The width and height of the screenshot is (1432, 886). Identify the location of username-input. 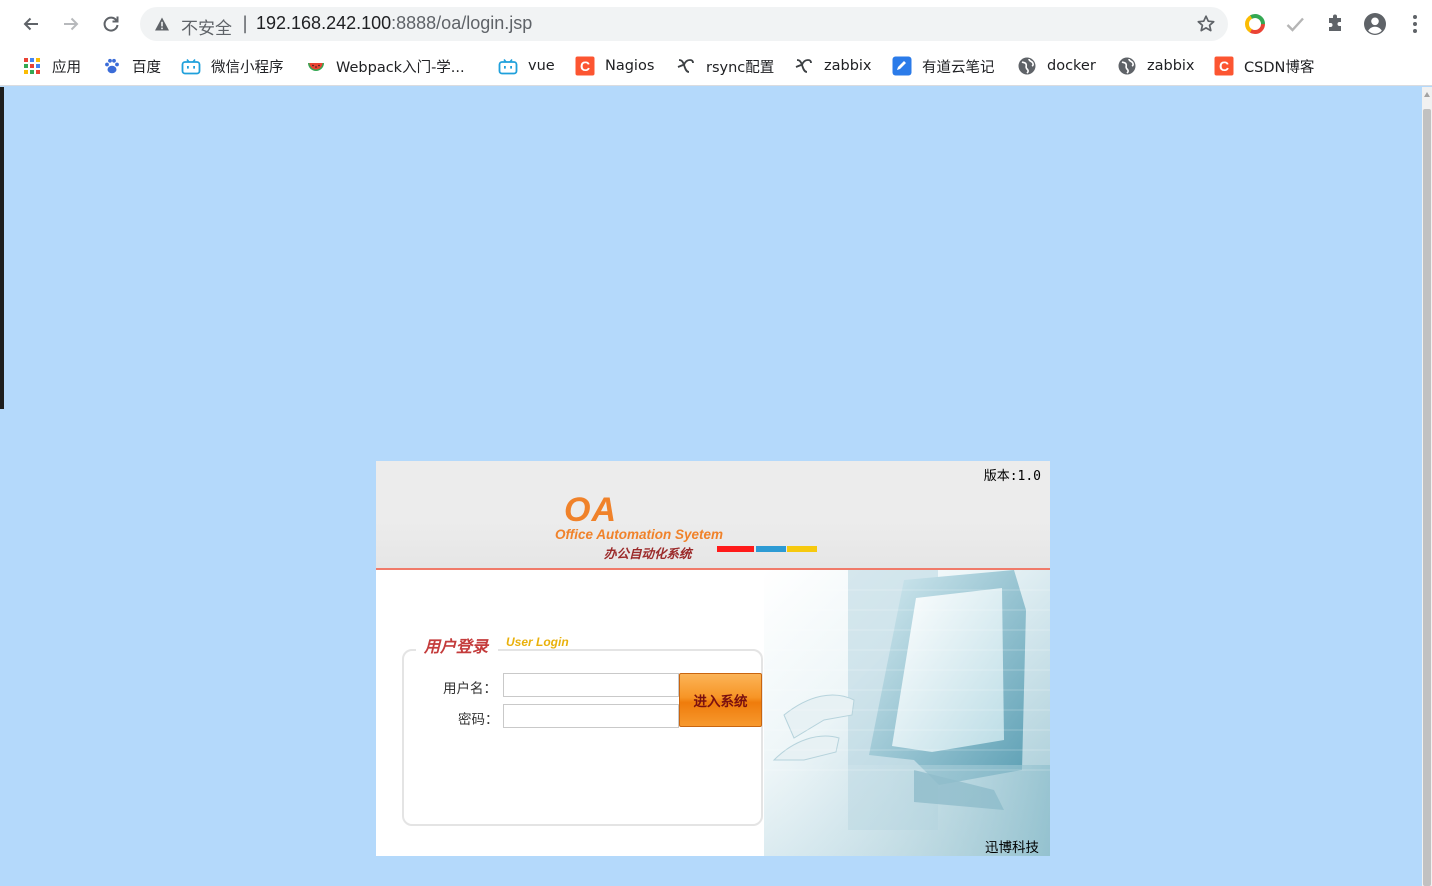
(591, 685).